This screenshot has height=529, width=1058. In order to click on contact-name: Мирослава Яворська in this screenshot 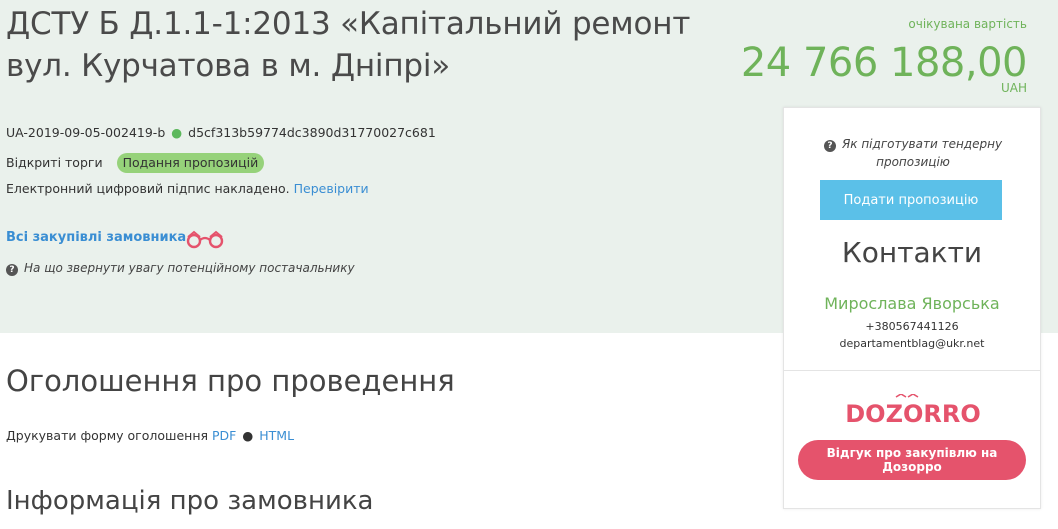, I will do `click(912, 303)`.